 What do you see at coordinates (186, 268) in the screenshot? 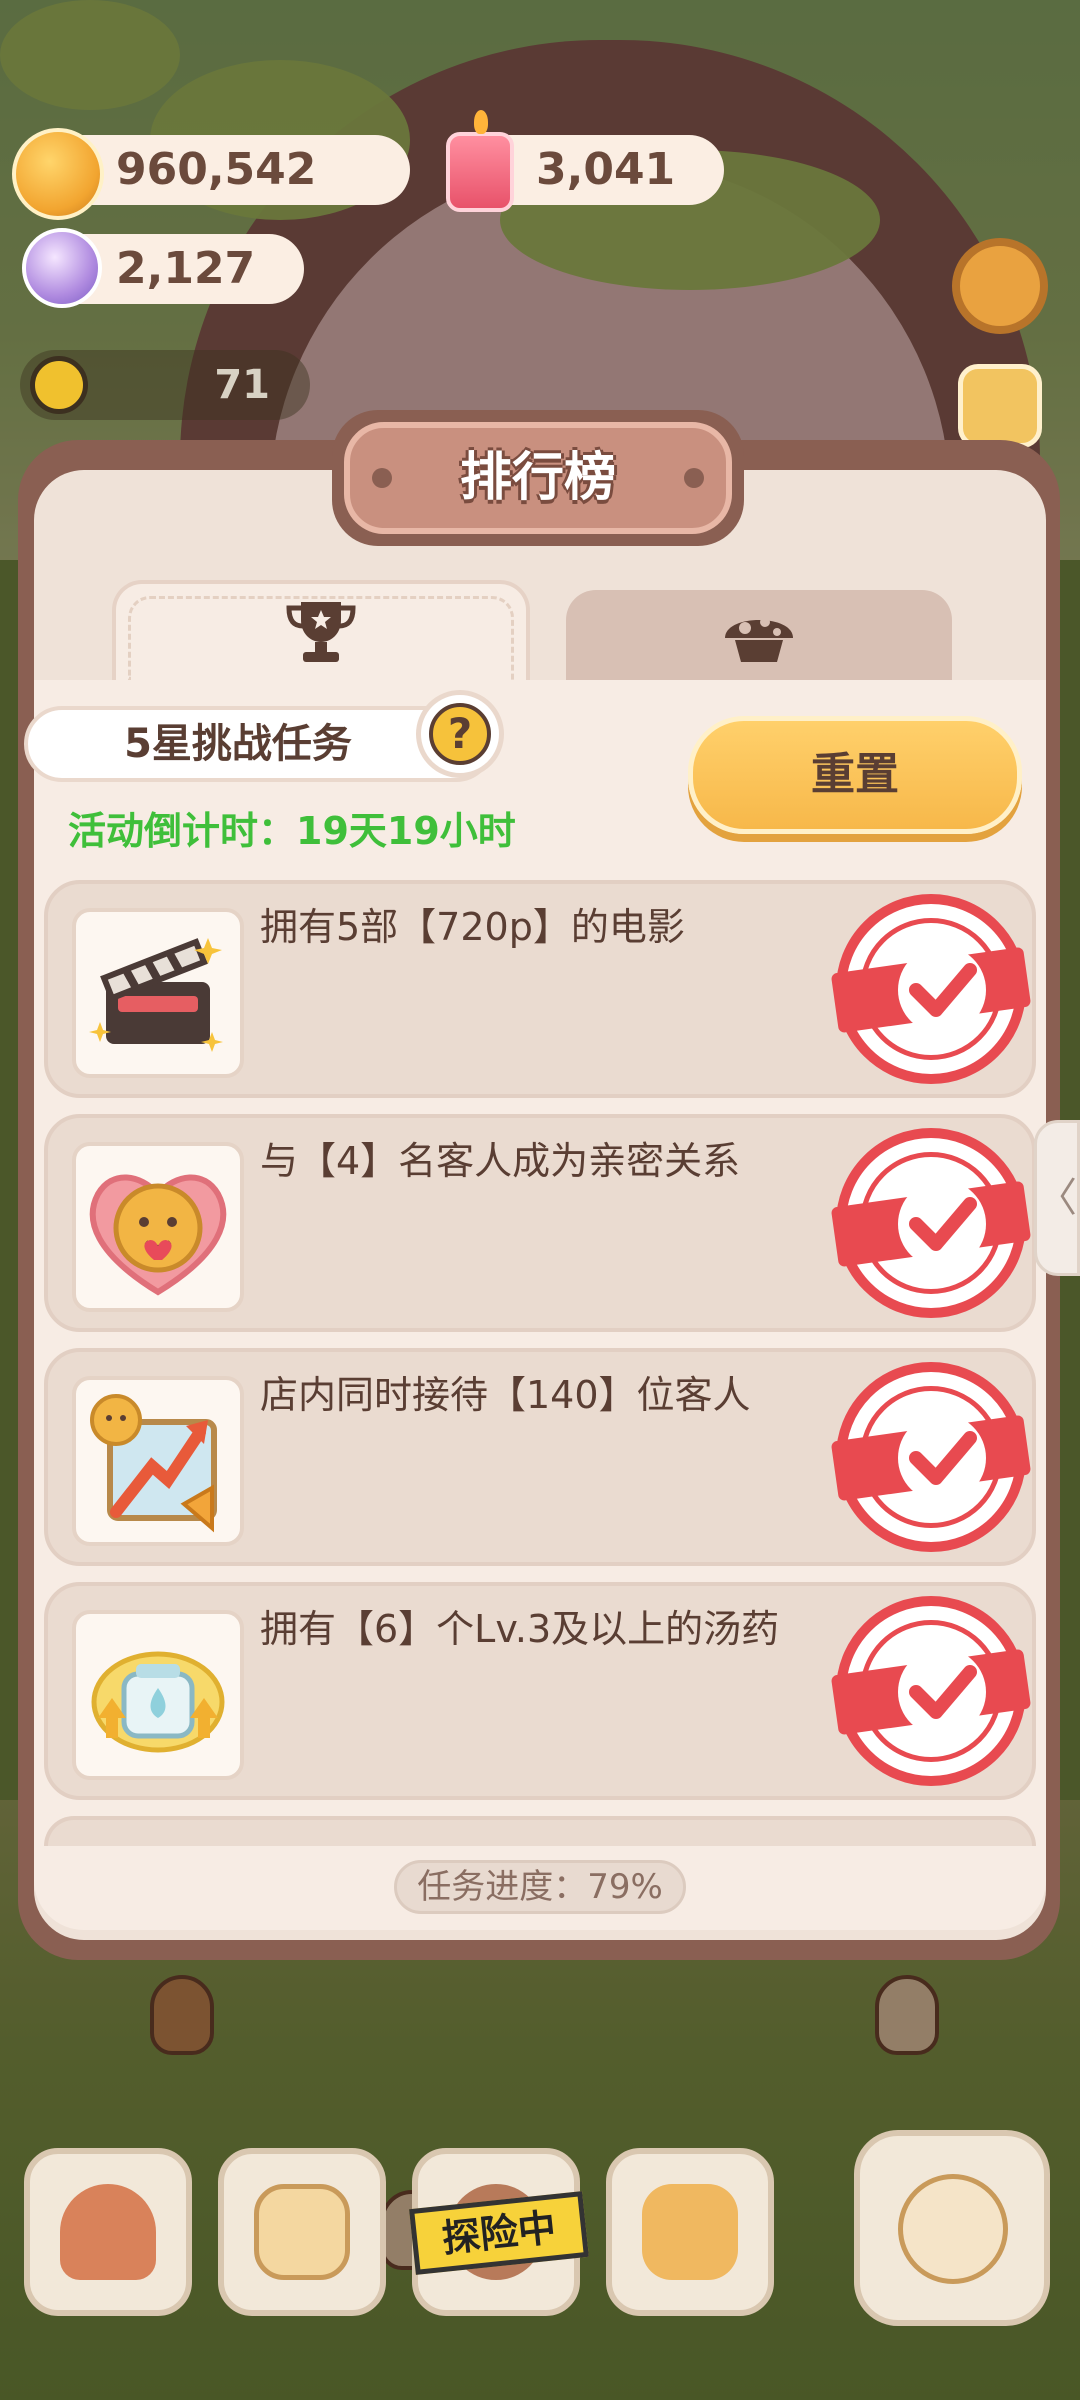
I see `candy-value: 2,127` at bounding box center [186, 268].